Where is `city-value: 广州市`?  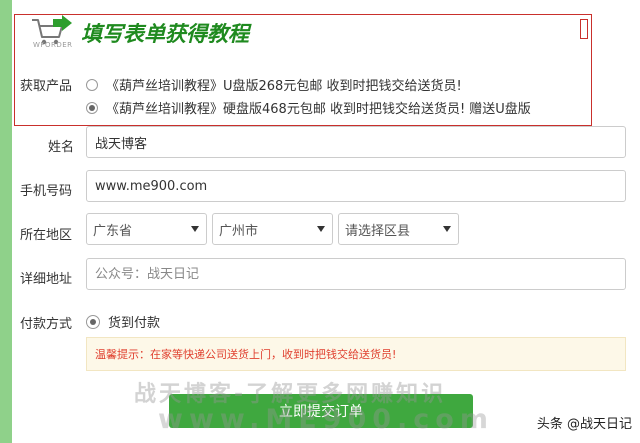
city-value: 广州市 is located at coordinates (239, 231).